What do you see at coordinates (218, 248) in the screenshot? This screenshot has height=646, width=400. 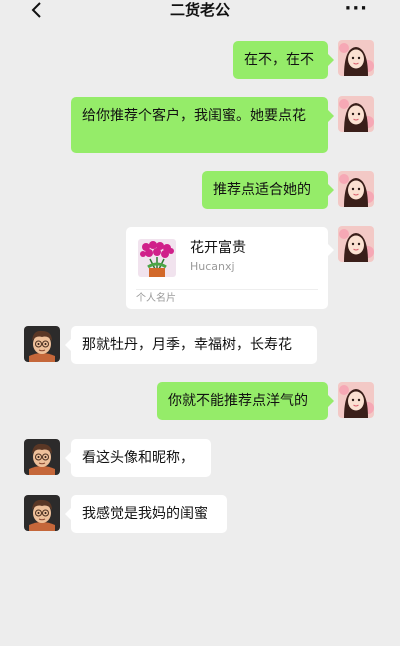 I see `contact-name: 花开富贵` at bounding box center [218, 248].